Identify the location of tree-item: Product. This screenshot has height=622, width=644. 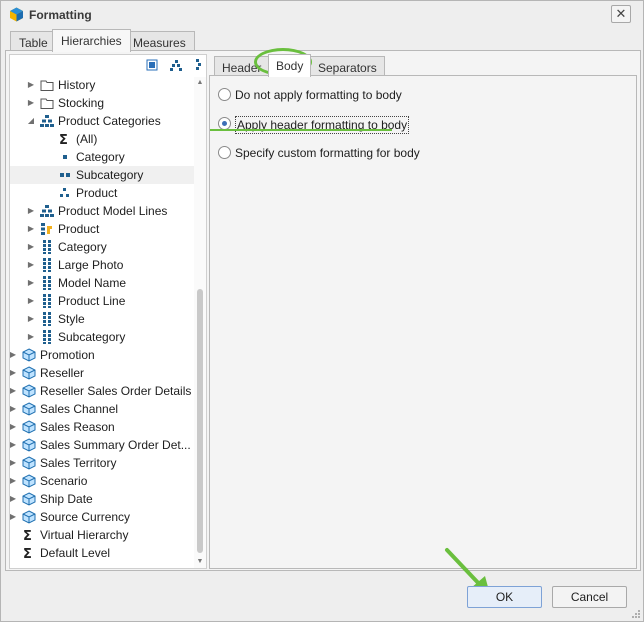
(102, 193).